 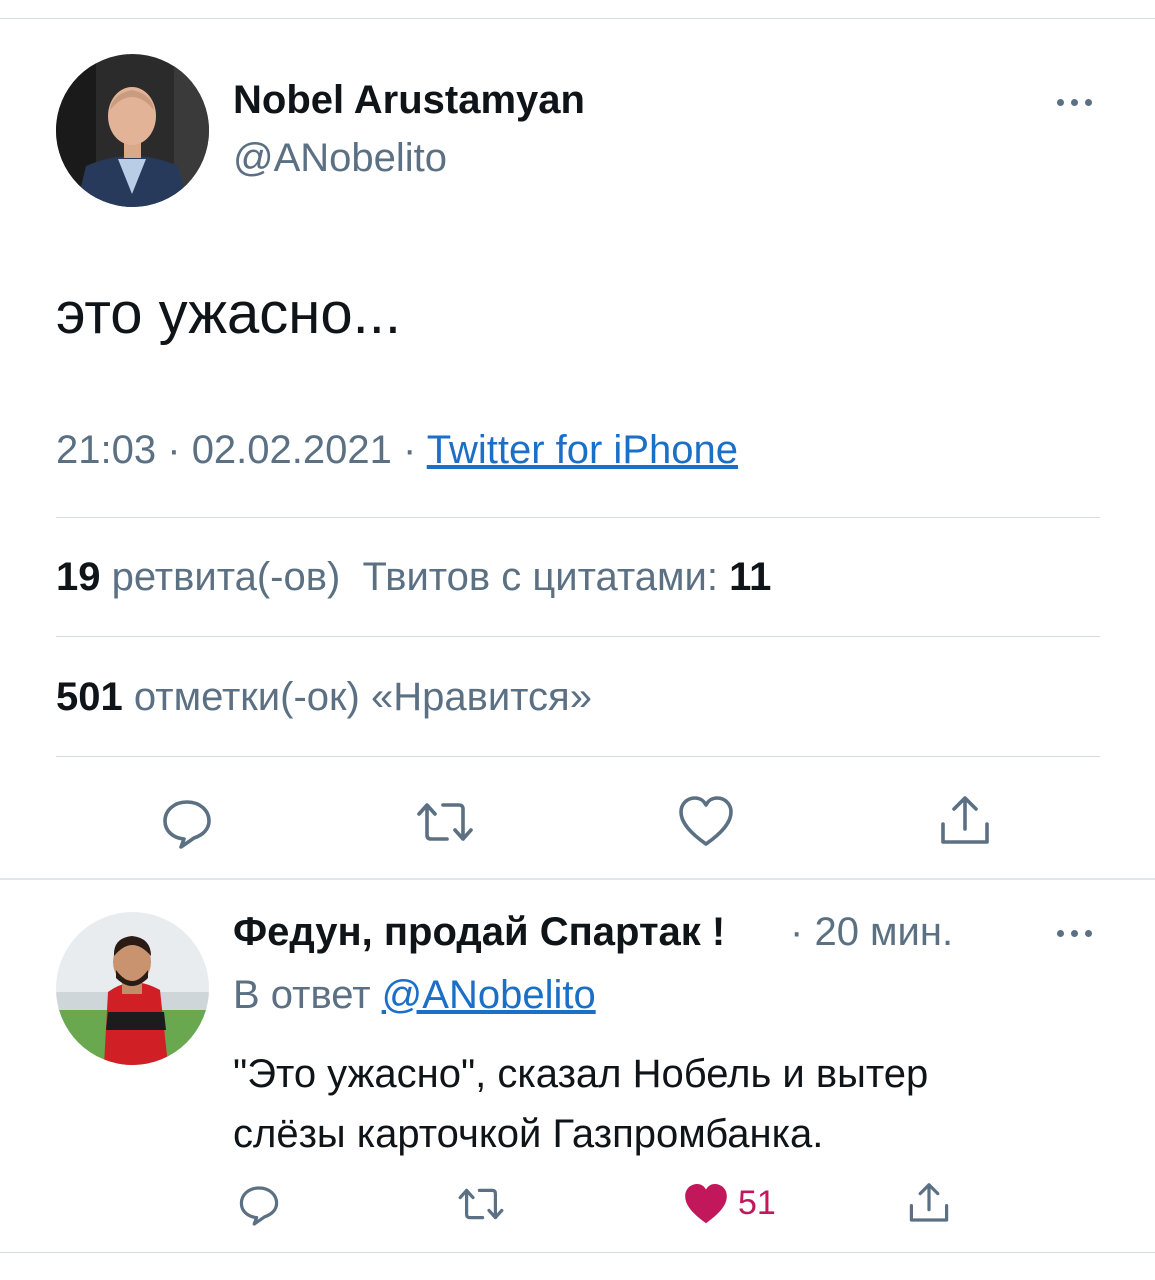 I want to click on like-button, so click(x=706, y=822).